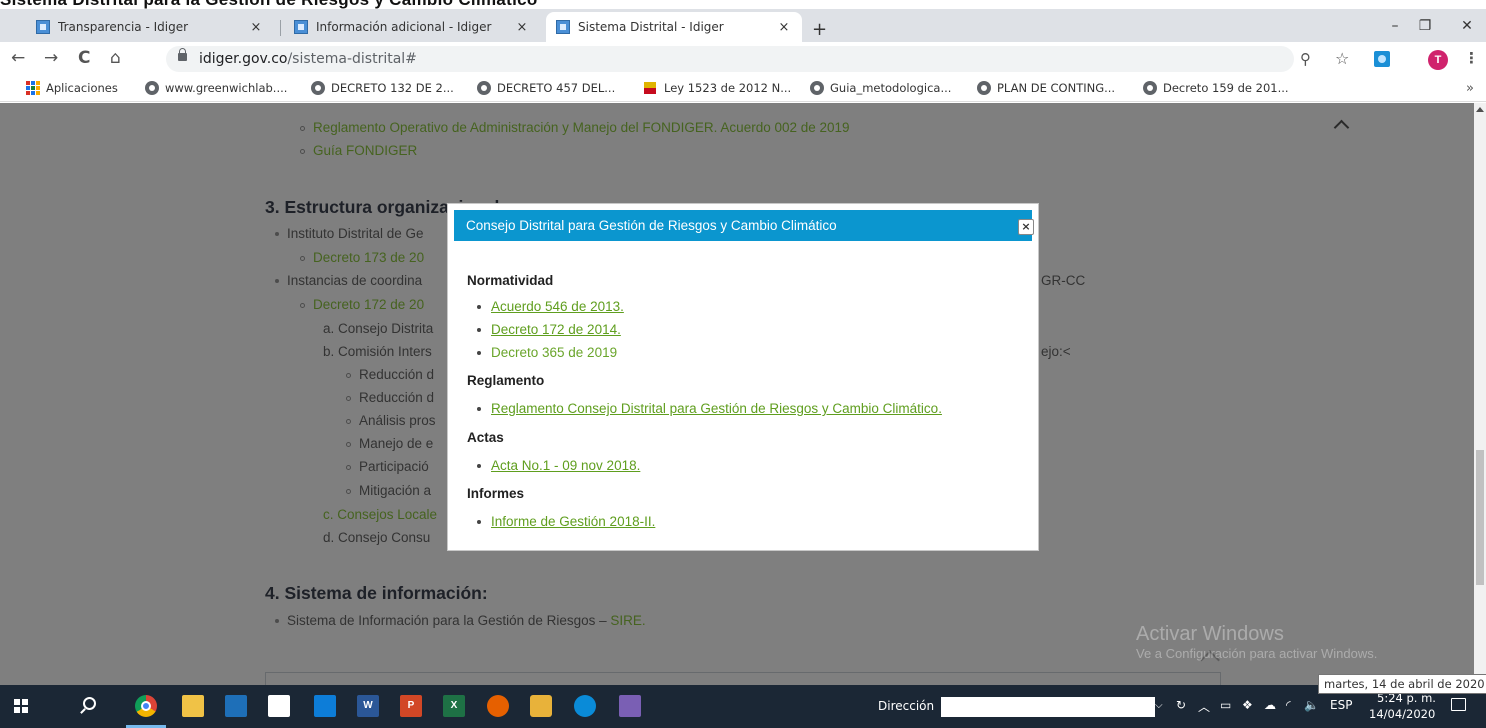 This screenshot has width=1486, height=728. Describe the element at coordinates (1470, 88) in the screenshot. I see `bookmarks-overflow-icon: »` at that location.